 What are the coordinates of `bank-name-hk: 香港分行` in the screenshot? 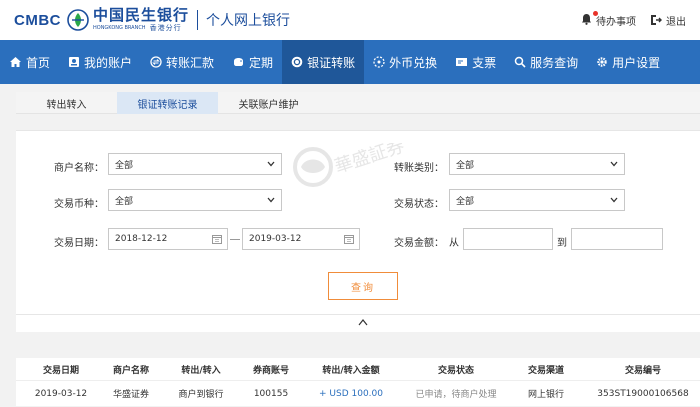 It's located at (165, 28).